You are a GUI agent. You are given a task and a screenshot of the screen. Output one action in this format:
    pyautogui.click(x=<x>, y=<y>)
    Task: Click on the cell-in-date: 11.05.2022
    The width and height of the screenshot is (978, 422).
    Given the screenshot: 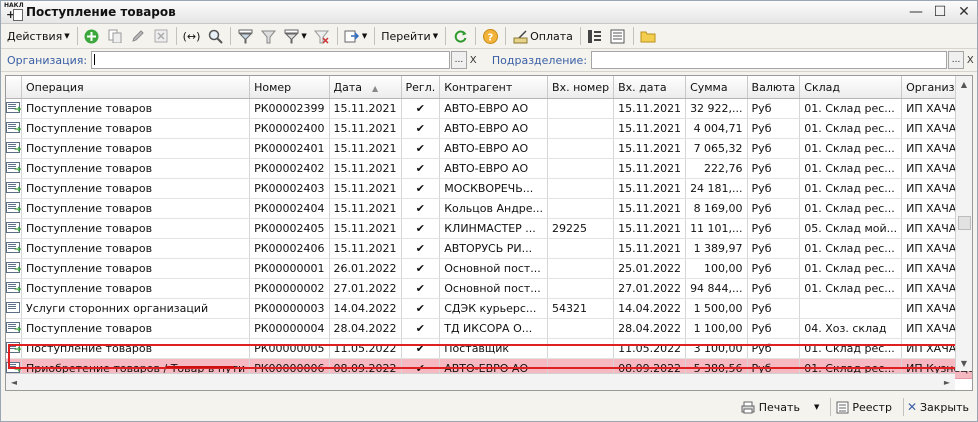 What is the action you would take?
    pyautogui.click(x=650, y=348)
    